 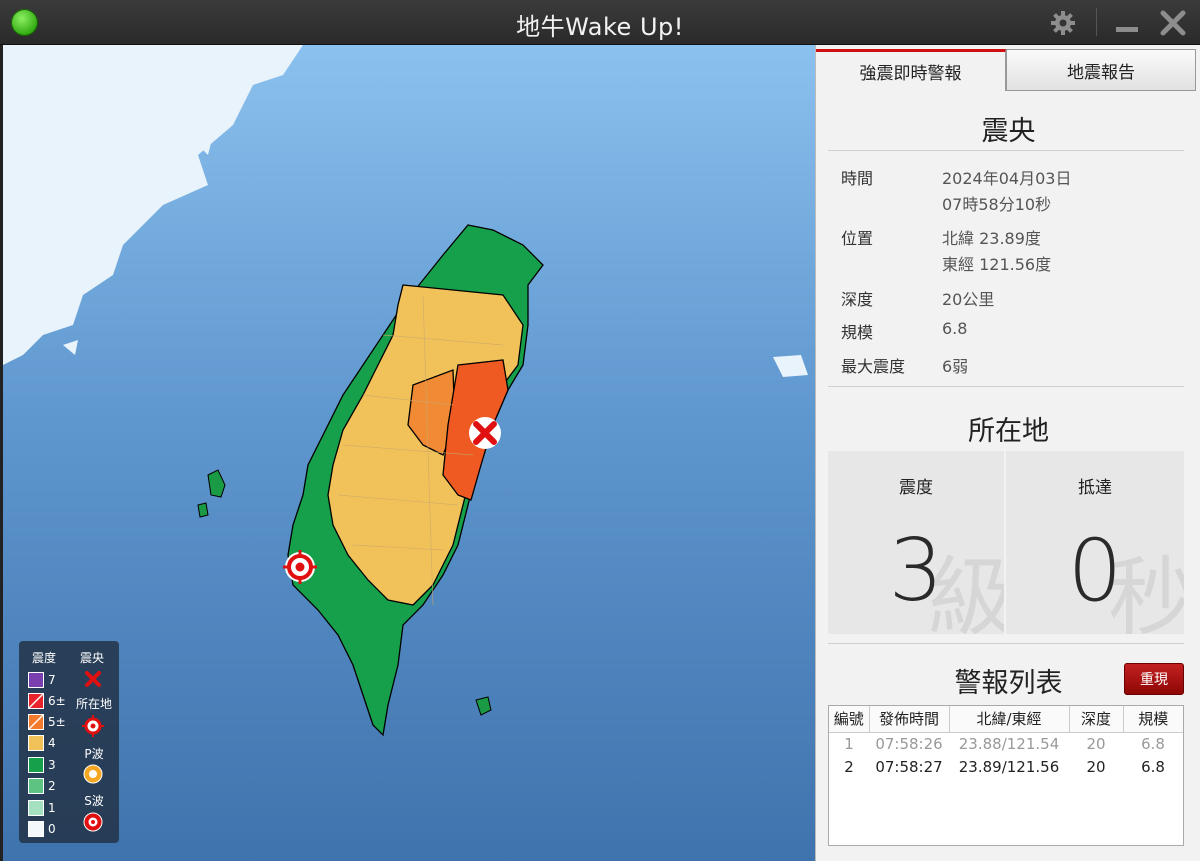 What do you see at coordinates (1154, 679) in the screenshot?
I see `replay-button: 重現` at bounding box center [1154, 679].